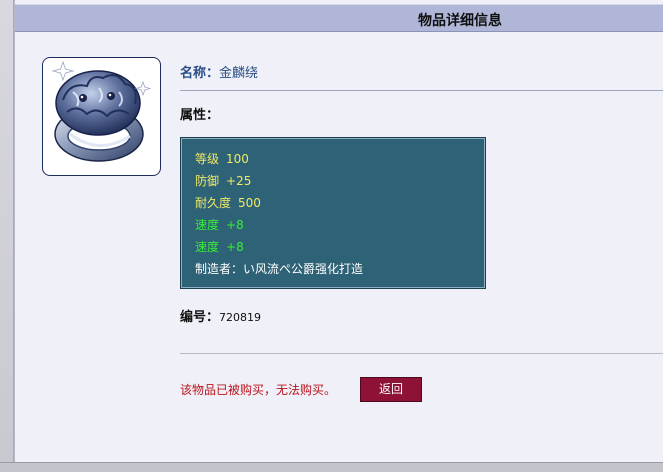  I want to click on attribute-value: 100, so click(237, 159).